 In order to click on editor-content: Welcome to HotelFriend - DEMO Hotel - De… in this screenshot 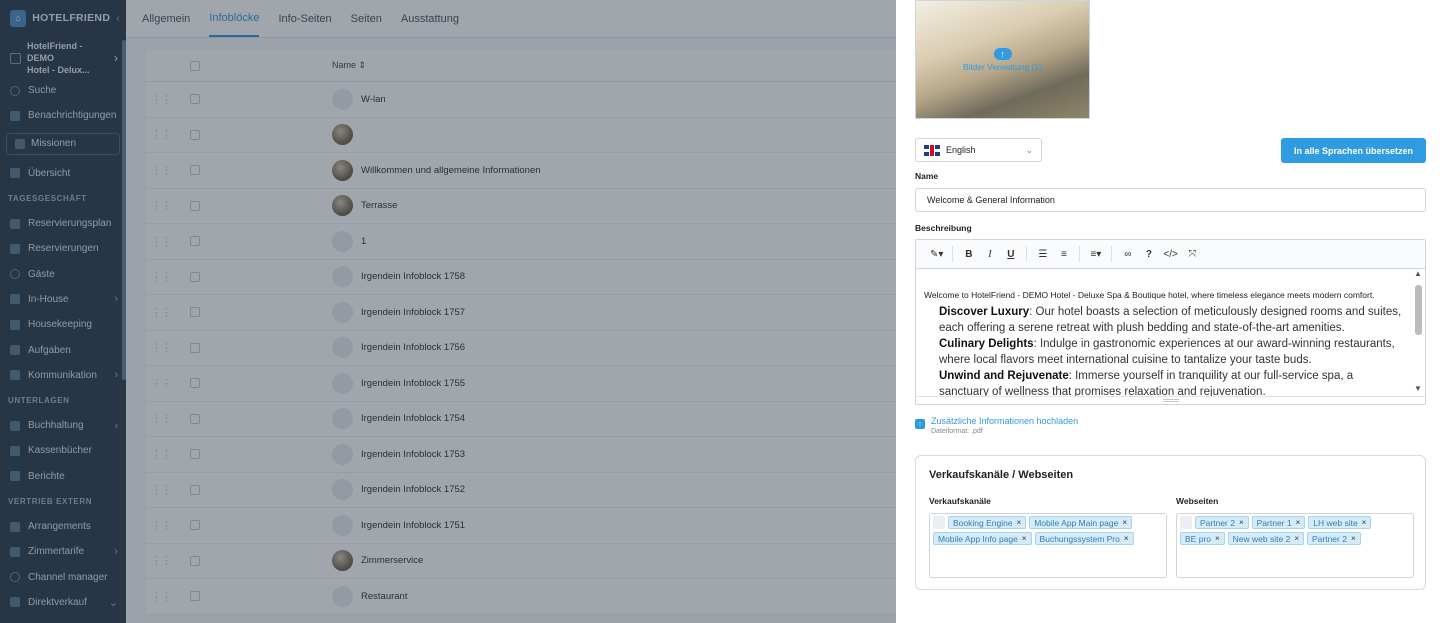, I will do `click(1163, 332)`.